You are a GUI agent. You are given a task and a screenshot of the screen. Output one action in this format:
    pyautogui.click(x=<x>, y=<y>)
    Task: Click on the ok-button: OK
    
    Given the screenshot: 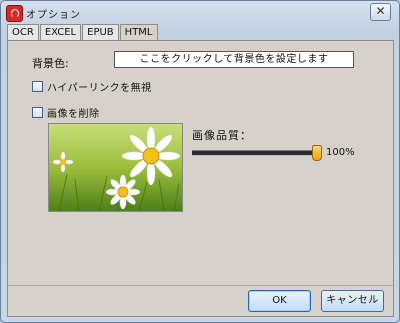 What is the action you would take?
    pyautogui.click(x=279, y=301)
    